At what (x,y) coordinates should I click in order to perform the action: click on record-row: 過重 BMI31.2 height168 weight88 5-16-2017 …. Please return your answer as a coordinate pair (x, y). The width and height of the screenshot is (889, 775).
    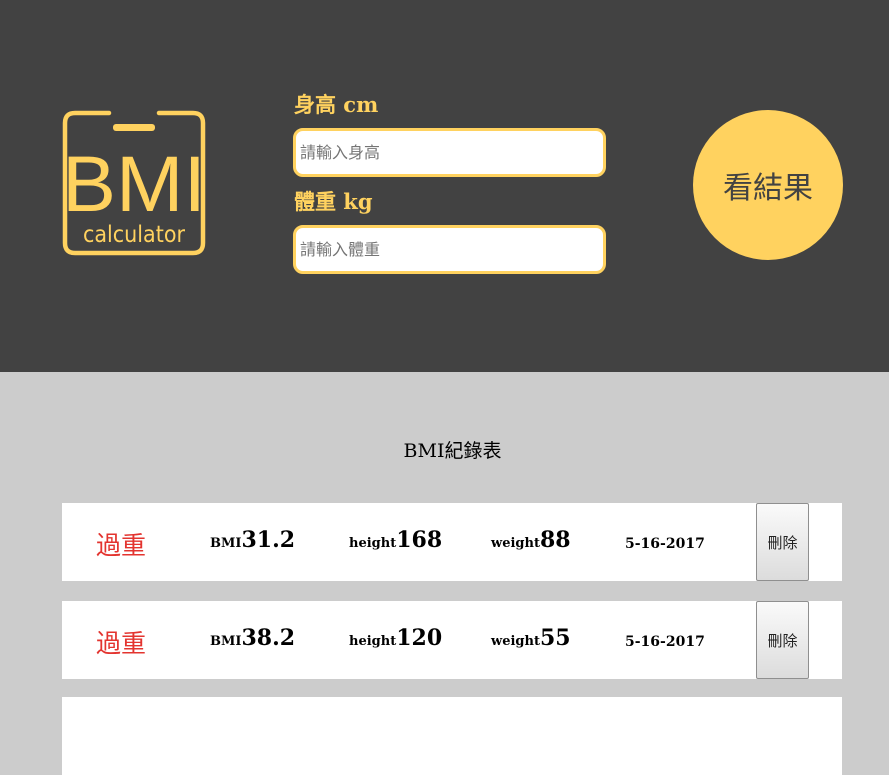
    Looking at the image, I should click on (452, 542).